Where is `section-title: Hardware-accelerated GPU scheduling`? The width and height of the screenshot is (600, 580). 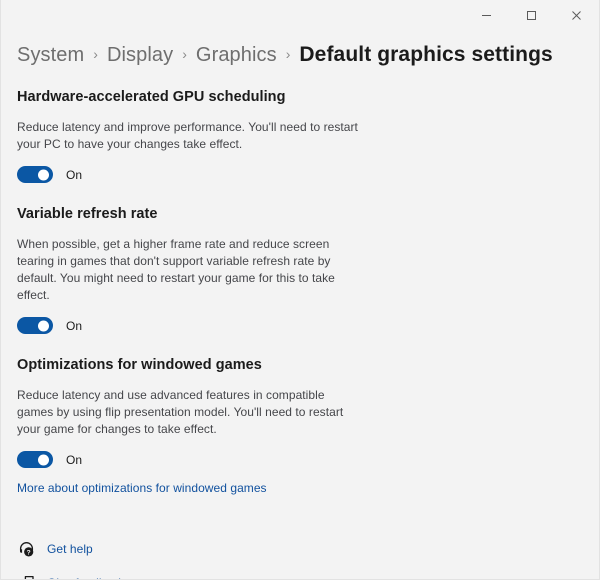
section-title: Hardware-accelerated GPU scheduling is located at coordinates (151, 97).